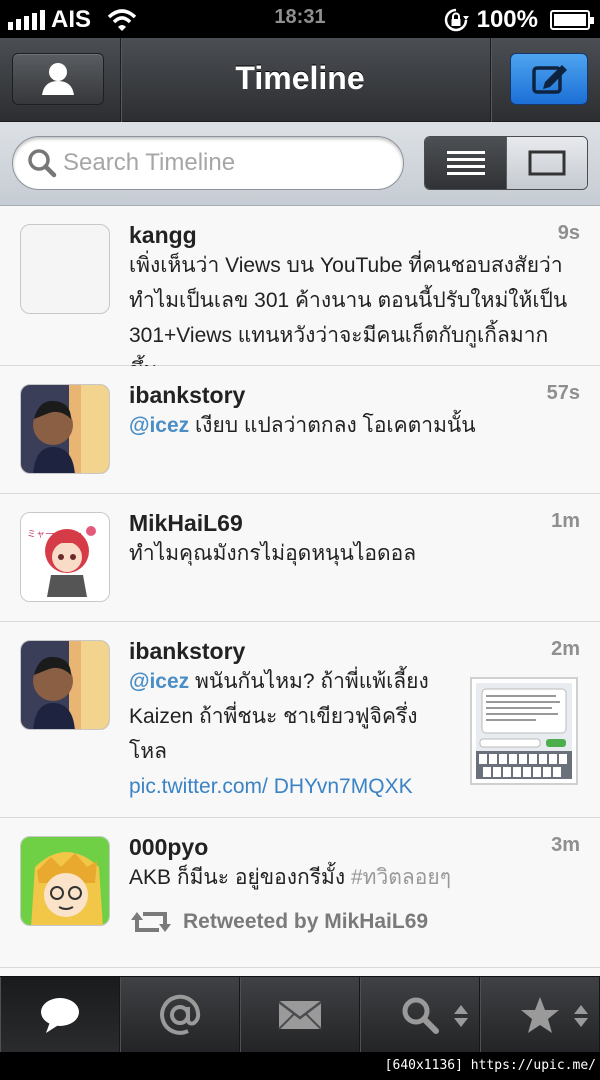 The image size is (600, 1080). I want to click on tweet-author: kangg, so click(163, 235).